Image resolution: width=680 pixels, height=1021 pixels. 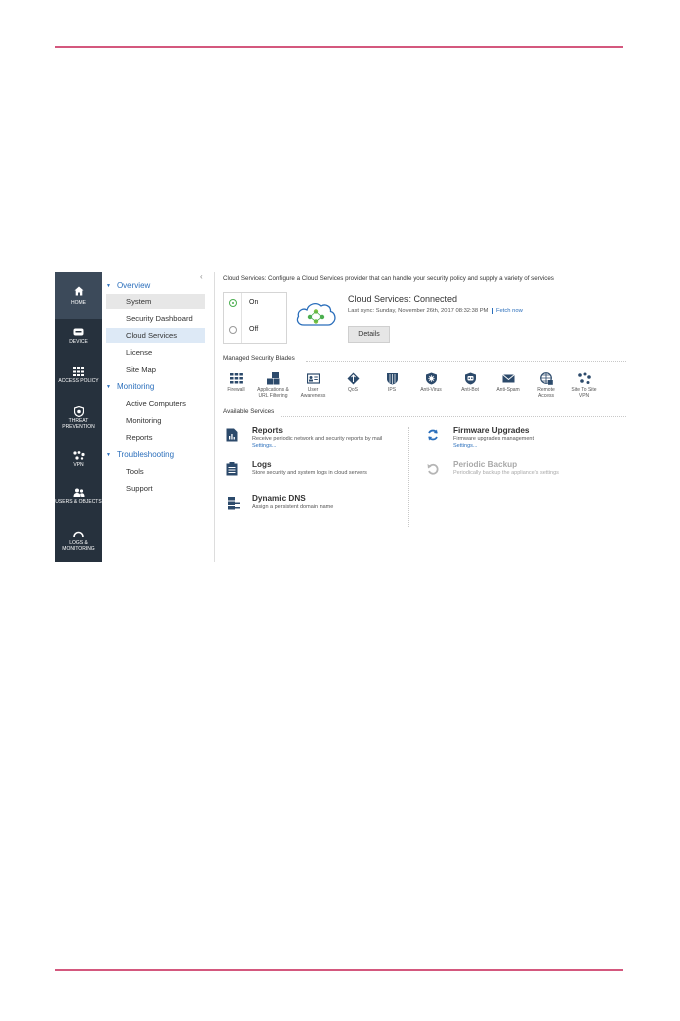 What do you see at coordinates (507, 311) in the screenshot?
I see `fetch-now-link: Fetch now` at bounding box center [507, 311].